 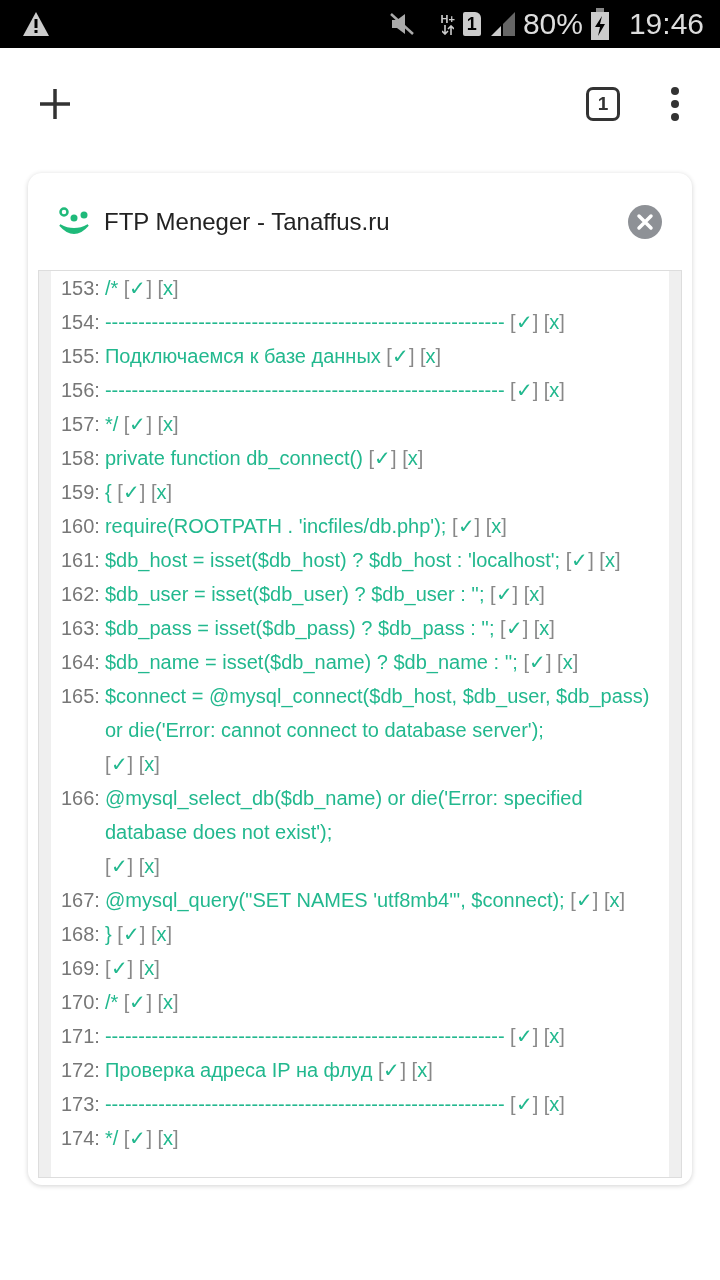 What do you see at coordinates (80, 492) in the screenshot?
I see `line-number: 159:` at bounding box center [80, 492].